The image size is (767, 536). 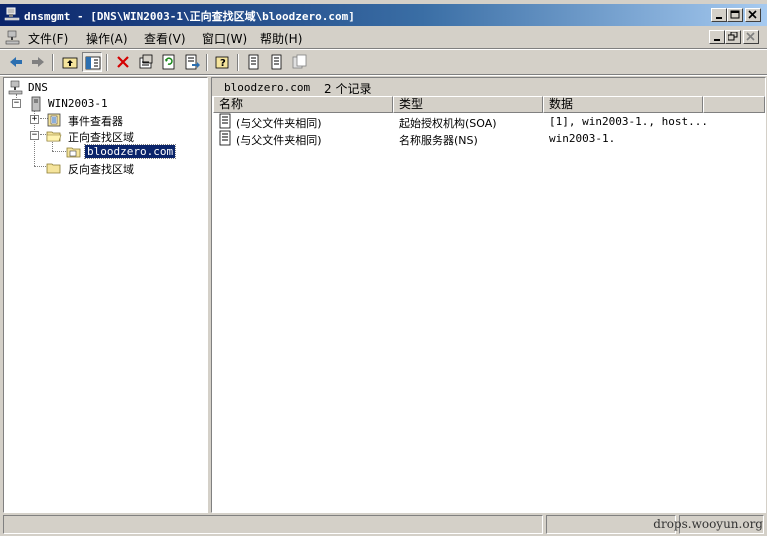 I want to click on tree-label-server: WIN2003-1, so click(x=78, y=103).